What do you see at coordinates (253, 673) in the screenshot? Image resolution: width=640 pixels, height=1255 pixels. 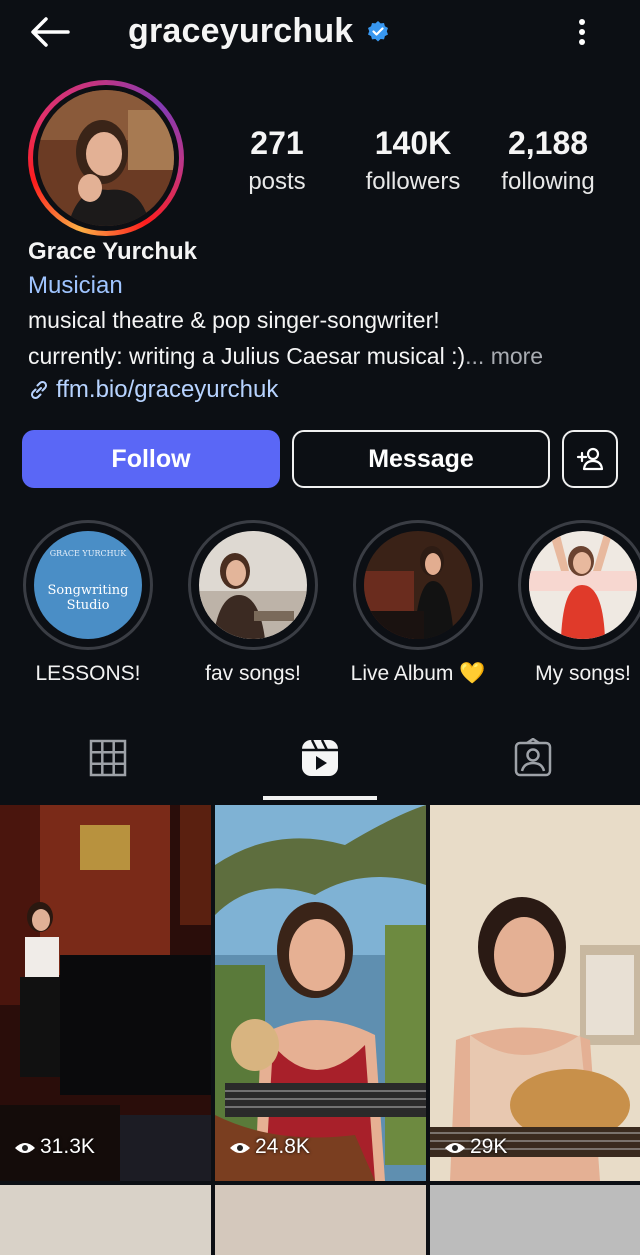 I see `highlight-label: fav songs!` at bounding box center [253, 673].